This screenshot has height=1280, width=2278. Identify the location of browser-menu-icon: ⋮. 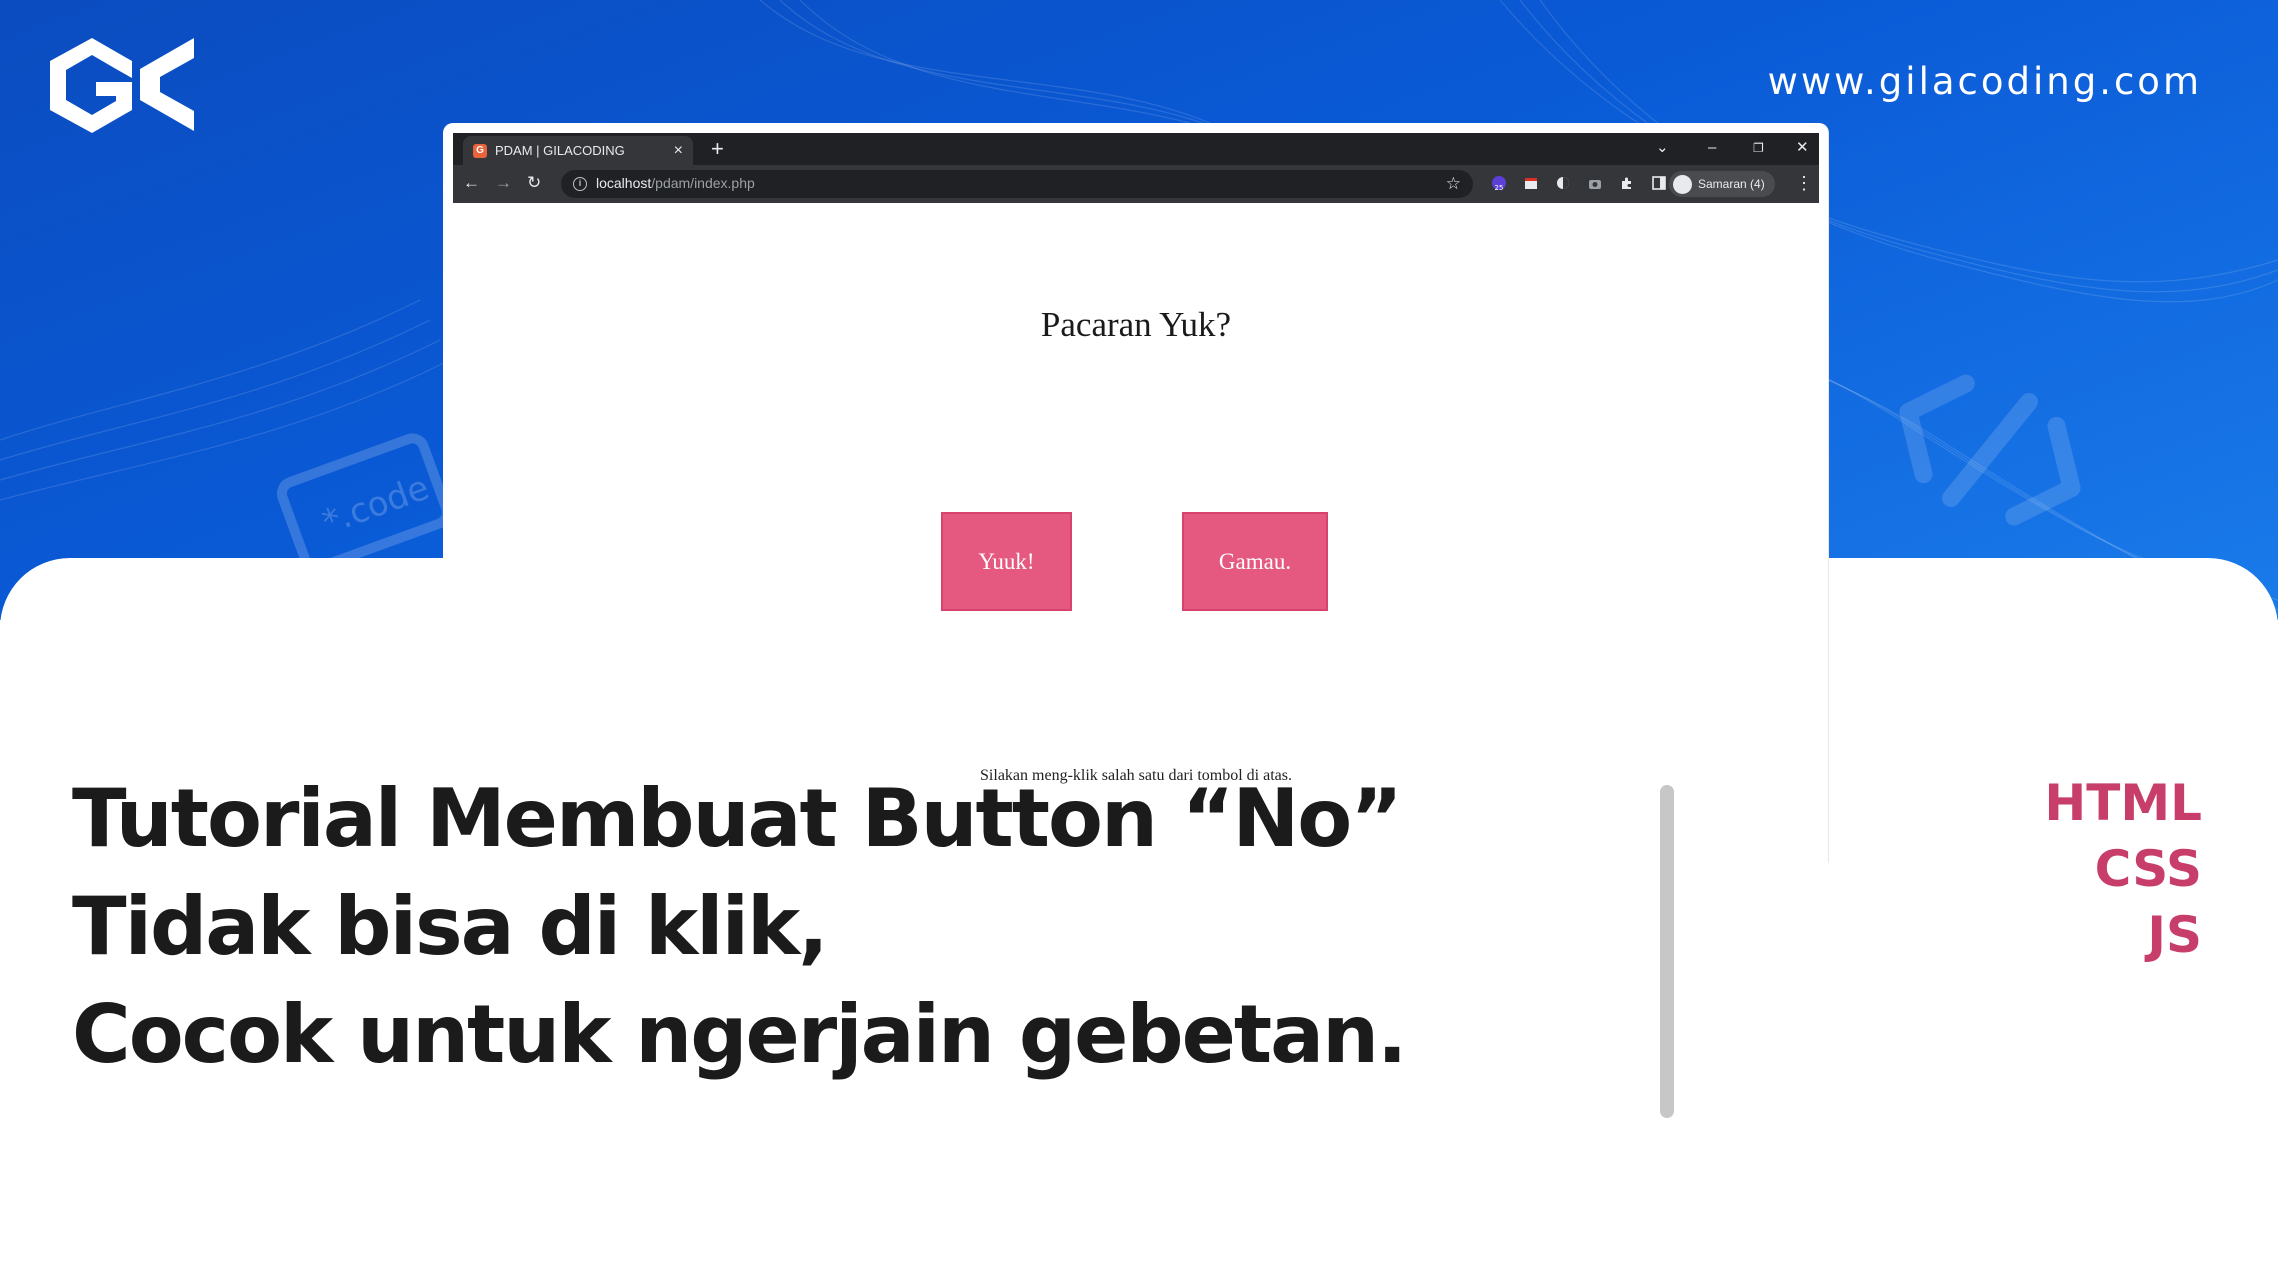
(1804, 183).